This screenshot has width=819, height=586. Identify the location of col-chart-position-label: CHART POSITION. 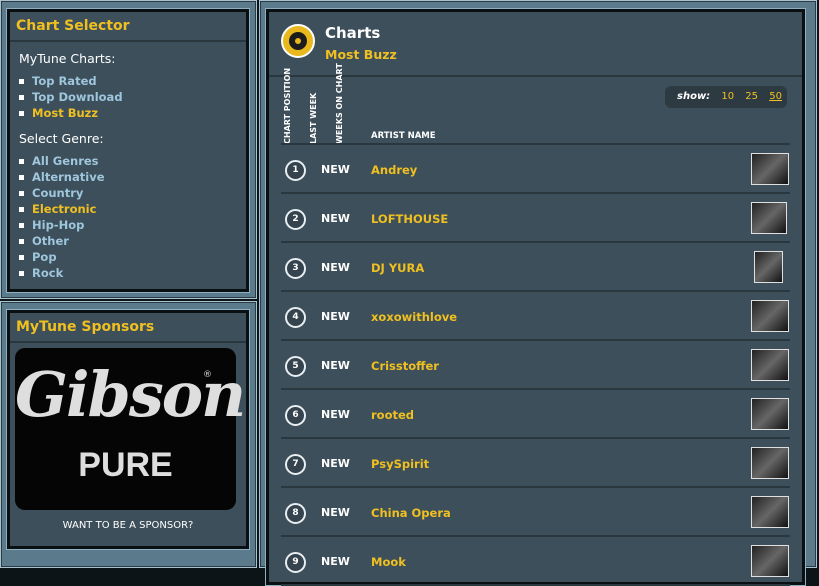
(287, 105).